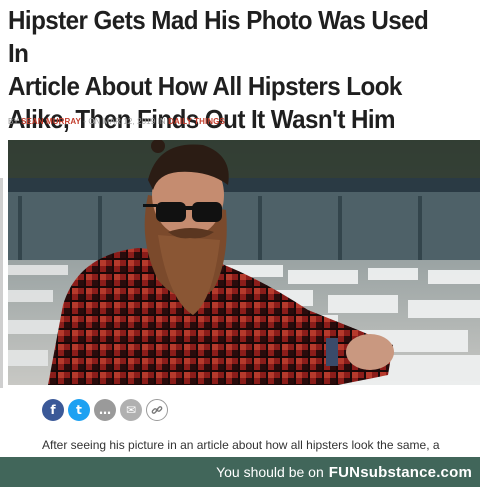 This screenshot has width=480, height=487. I want to click on email-share-button: ✉, so click(131, 410).